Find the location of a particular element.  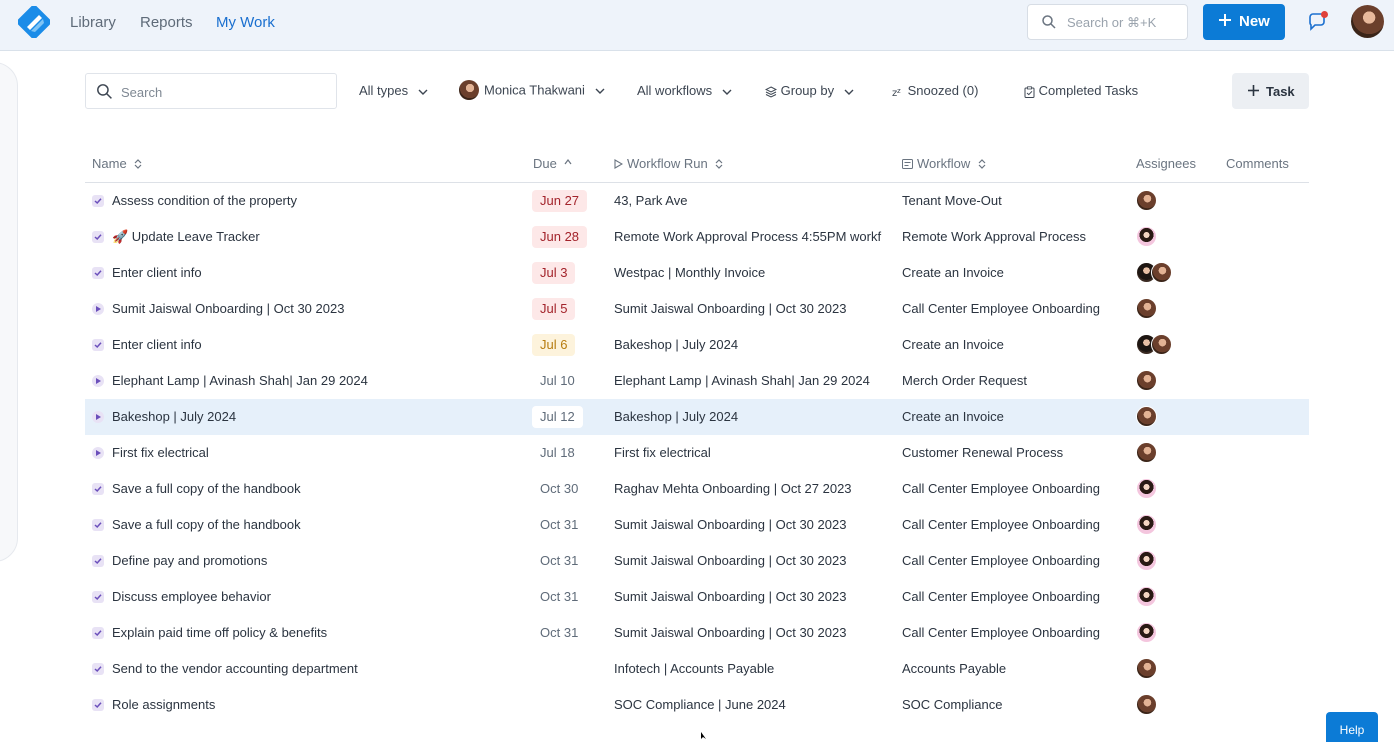

task-name: Assess condition of the property is located at coordinates (317, 200).